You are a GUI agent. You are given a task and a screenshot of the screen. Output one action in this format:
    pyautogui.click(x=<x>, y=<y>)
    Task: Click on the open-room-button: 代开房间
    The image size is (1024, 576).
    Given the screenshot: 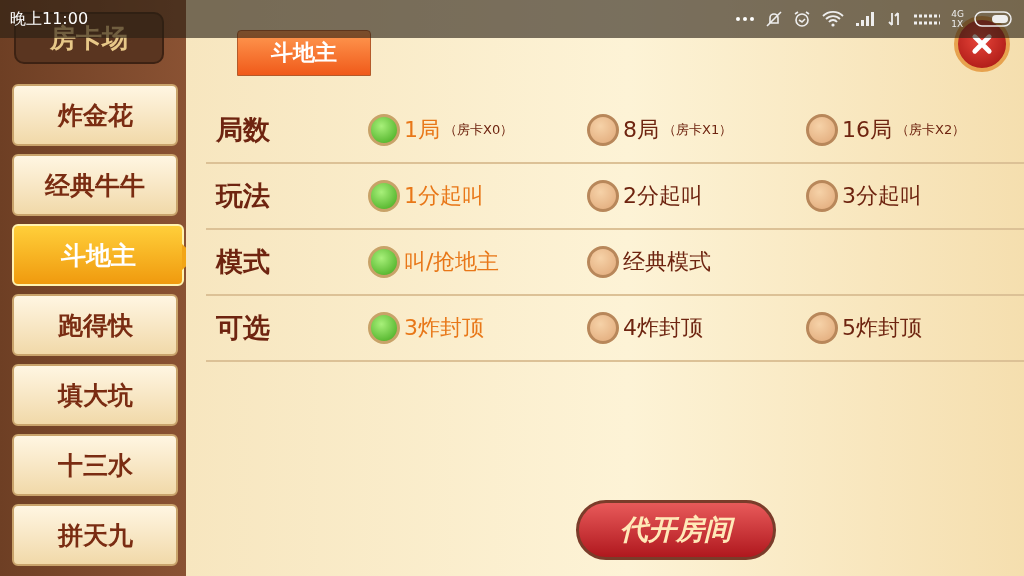 What is the action you would take?
    pyautogui.click(x=676, y=530)
    